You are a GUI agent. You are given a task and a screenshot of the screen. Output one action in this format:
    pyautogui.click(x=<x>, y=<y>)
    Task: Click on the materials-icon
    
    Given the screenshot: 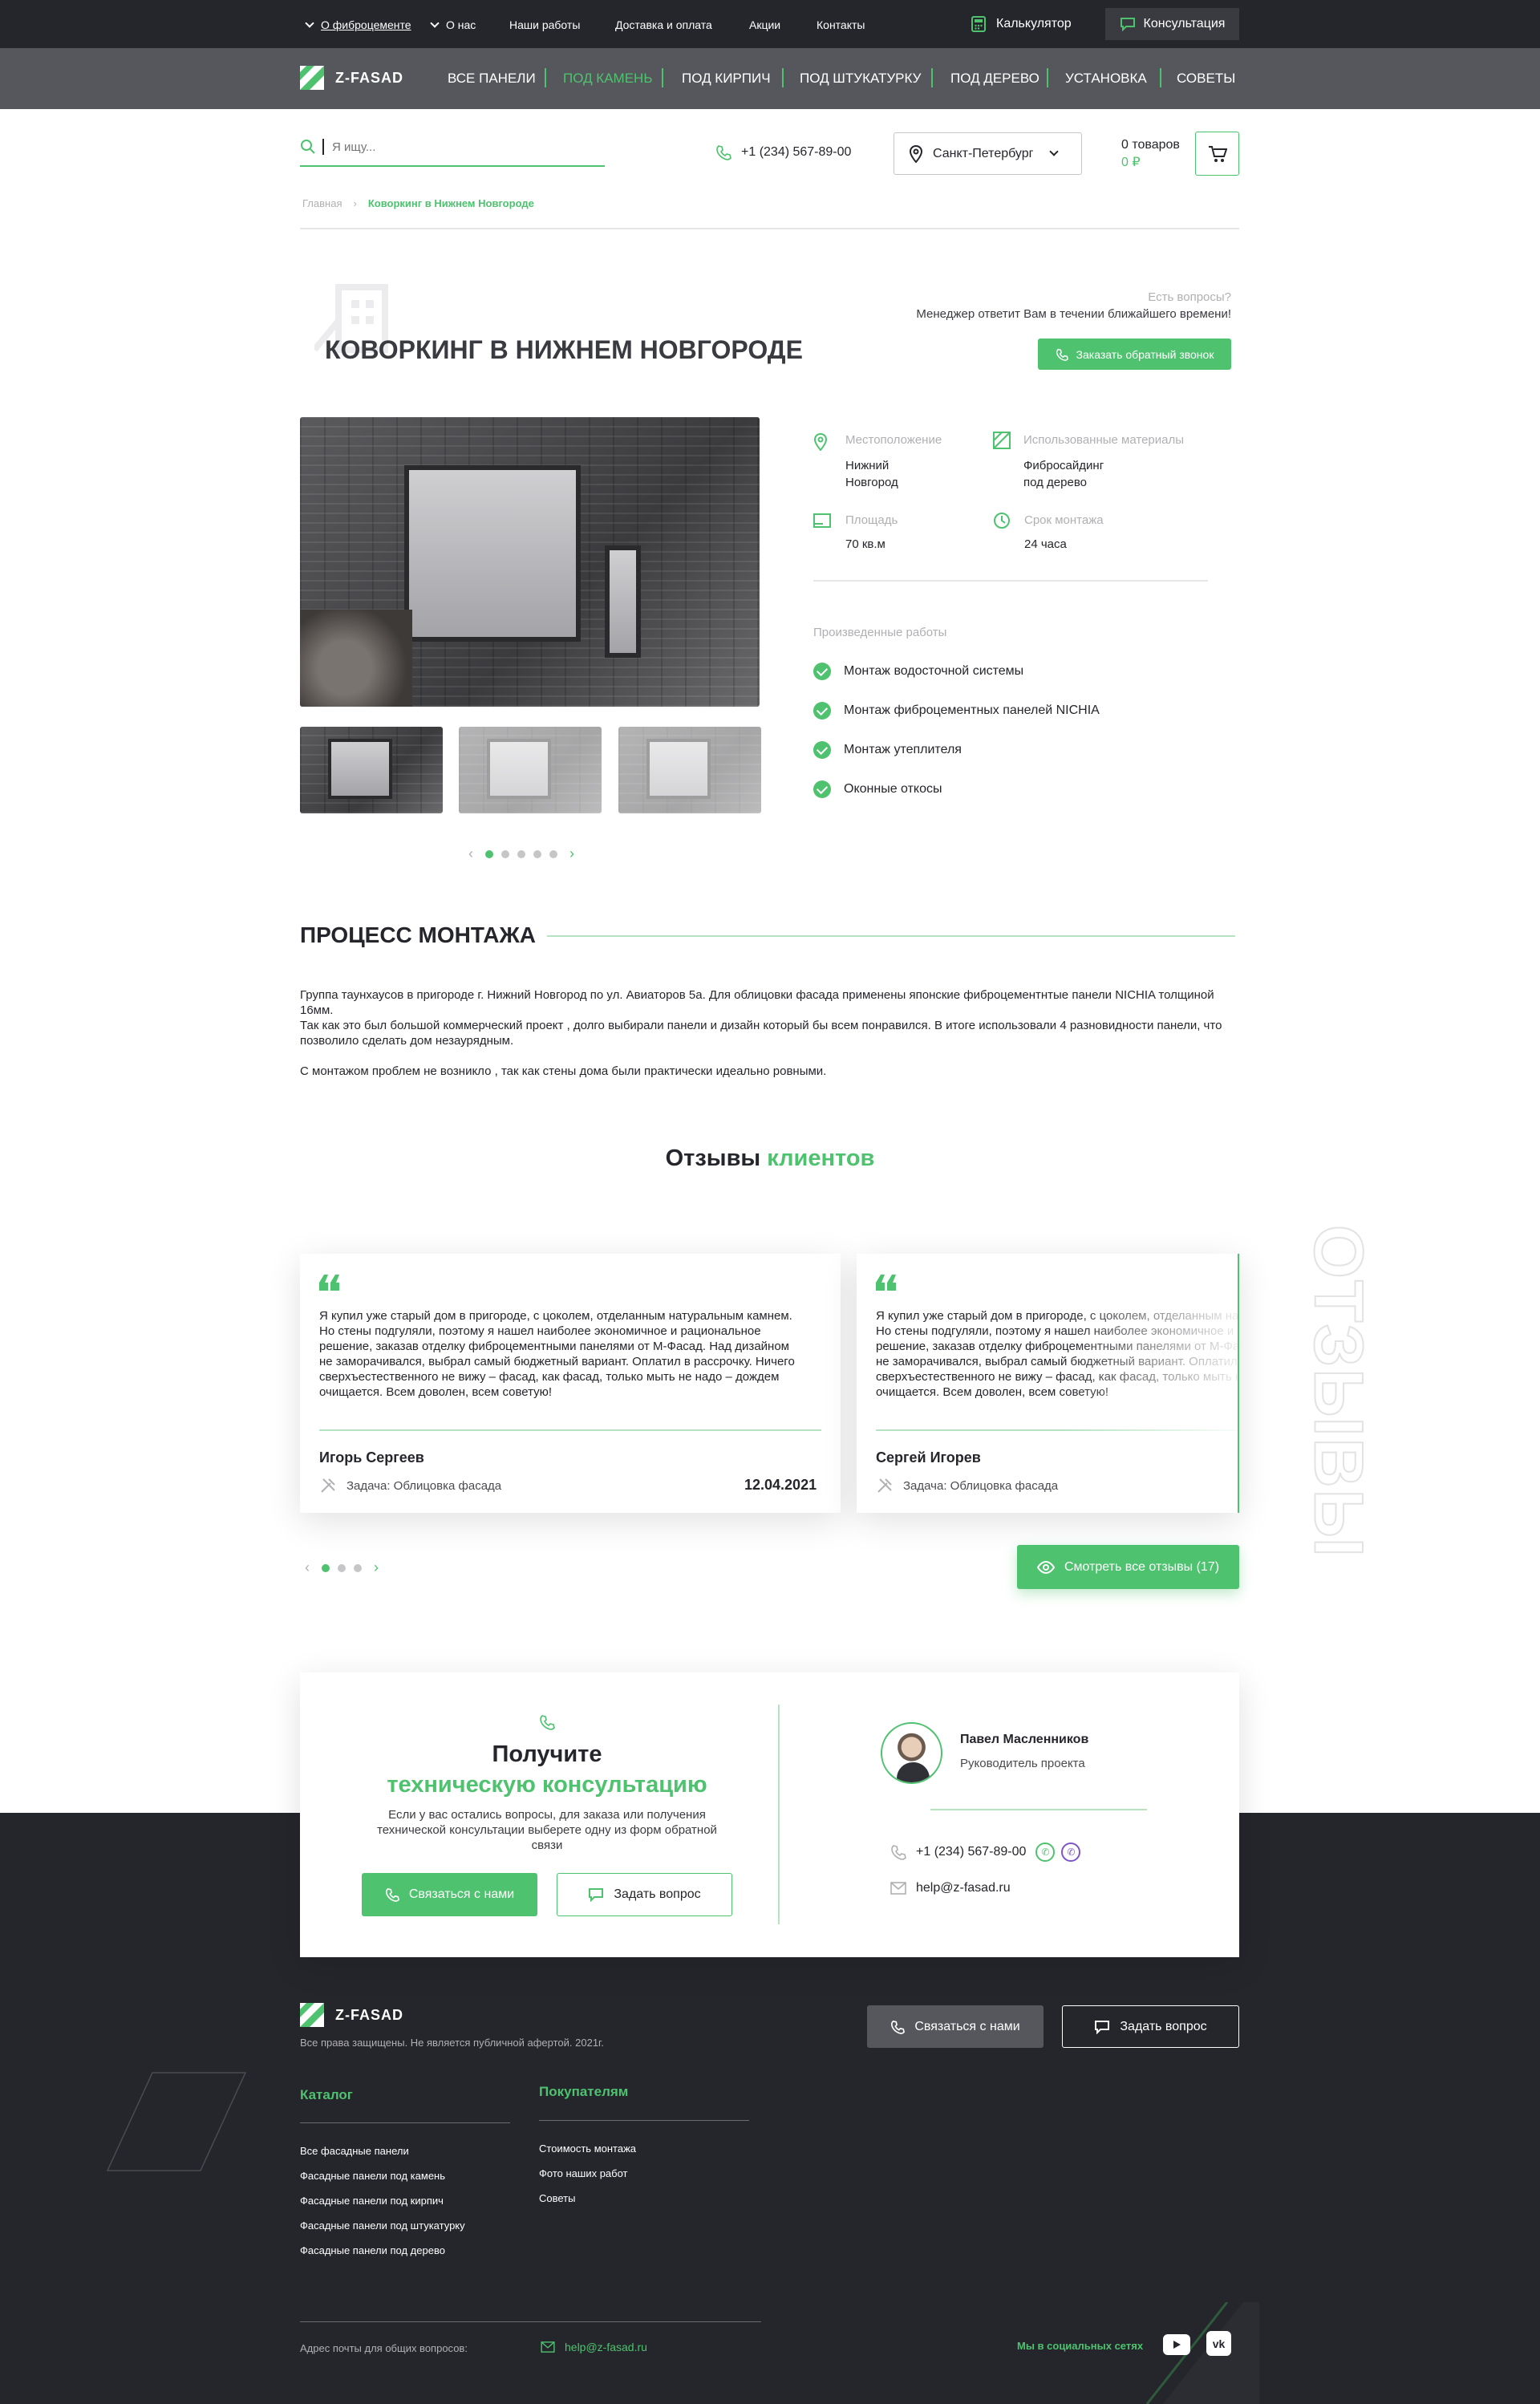 What is the action you would take?
    pyautogui.click(x=1002, y=441)
    